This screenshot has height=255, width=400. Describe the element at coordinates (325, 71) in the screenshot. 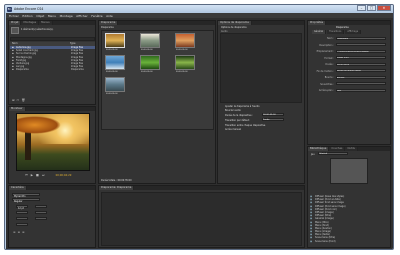

I see `property-label: Fin de l'action :` at that location.